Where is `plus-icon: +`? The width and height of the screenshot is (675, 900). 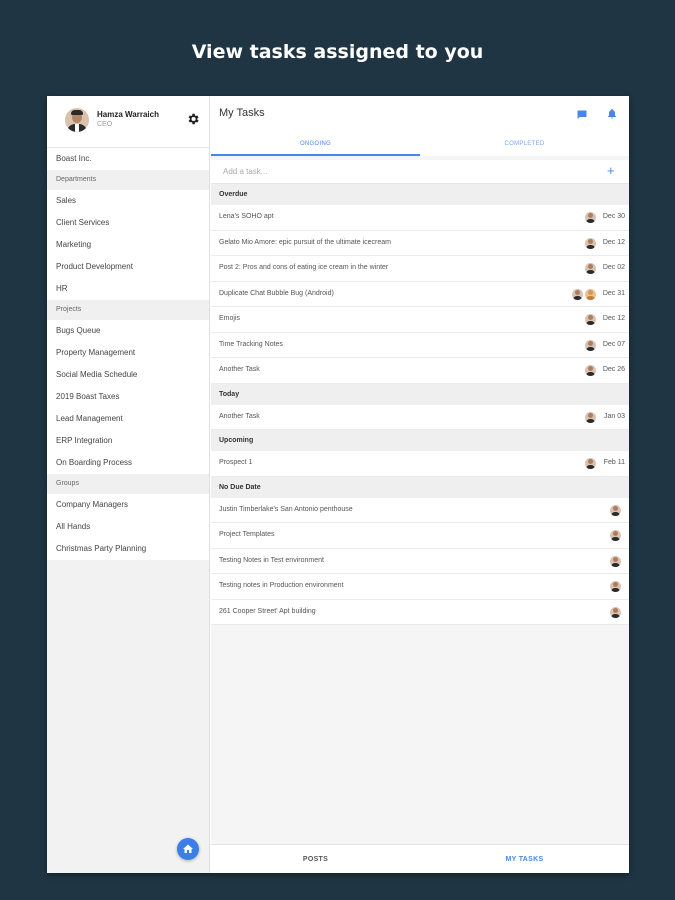 plus-icon: + is located at coordinates (611, 170).